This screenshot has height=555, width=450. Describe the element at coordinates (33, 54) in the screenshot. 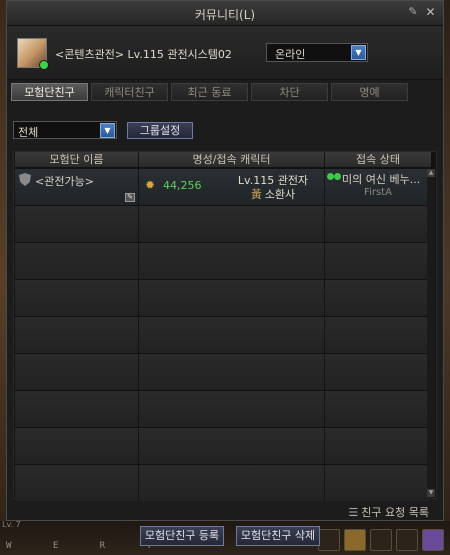

I see `avatar` at that location.